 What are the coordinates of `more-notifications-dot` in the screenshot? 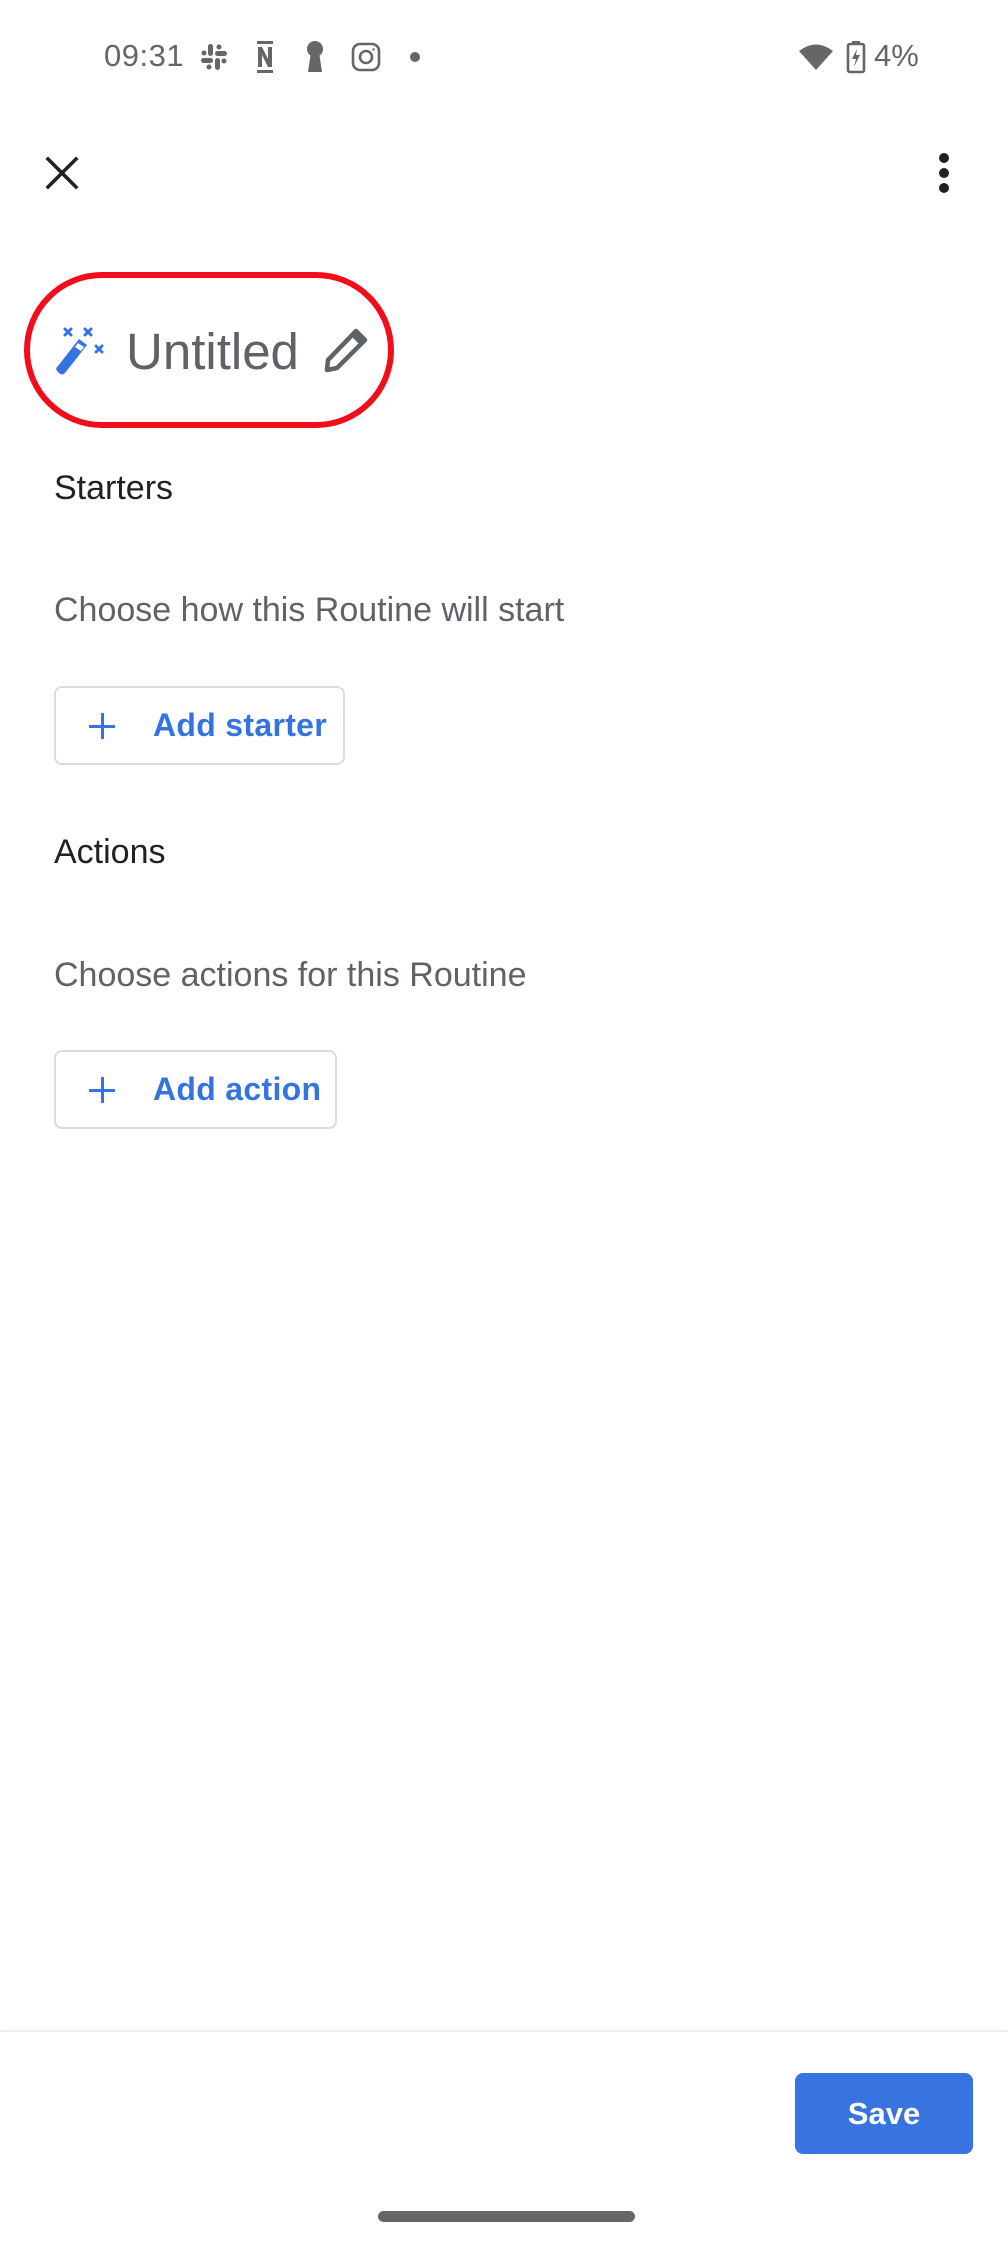 It's located at (415, 57).